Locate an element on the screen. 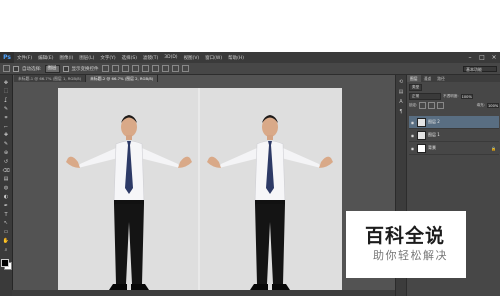  menu-type: 文字(Y) is located at coordinates (107, 58).